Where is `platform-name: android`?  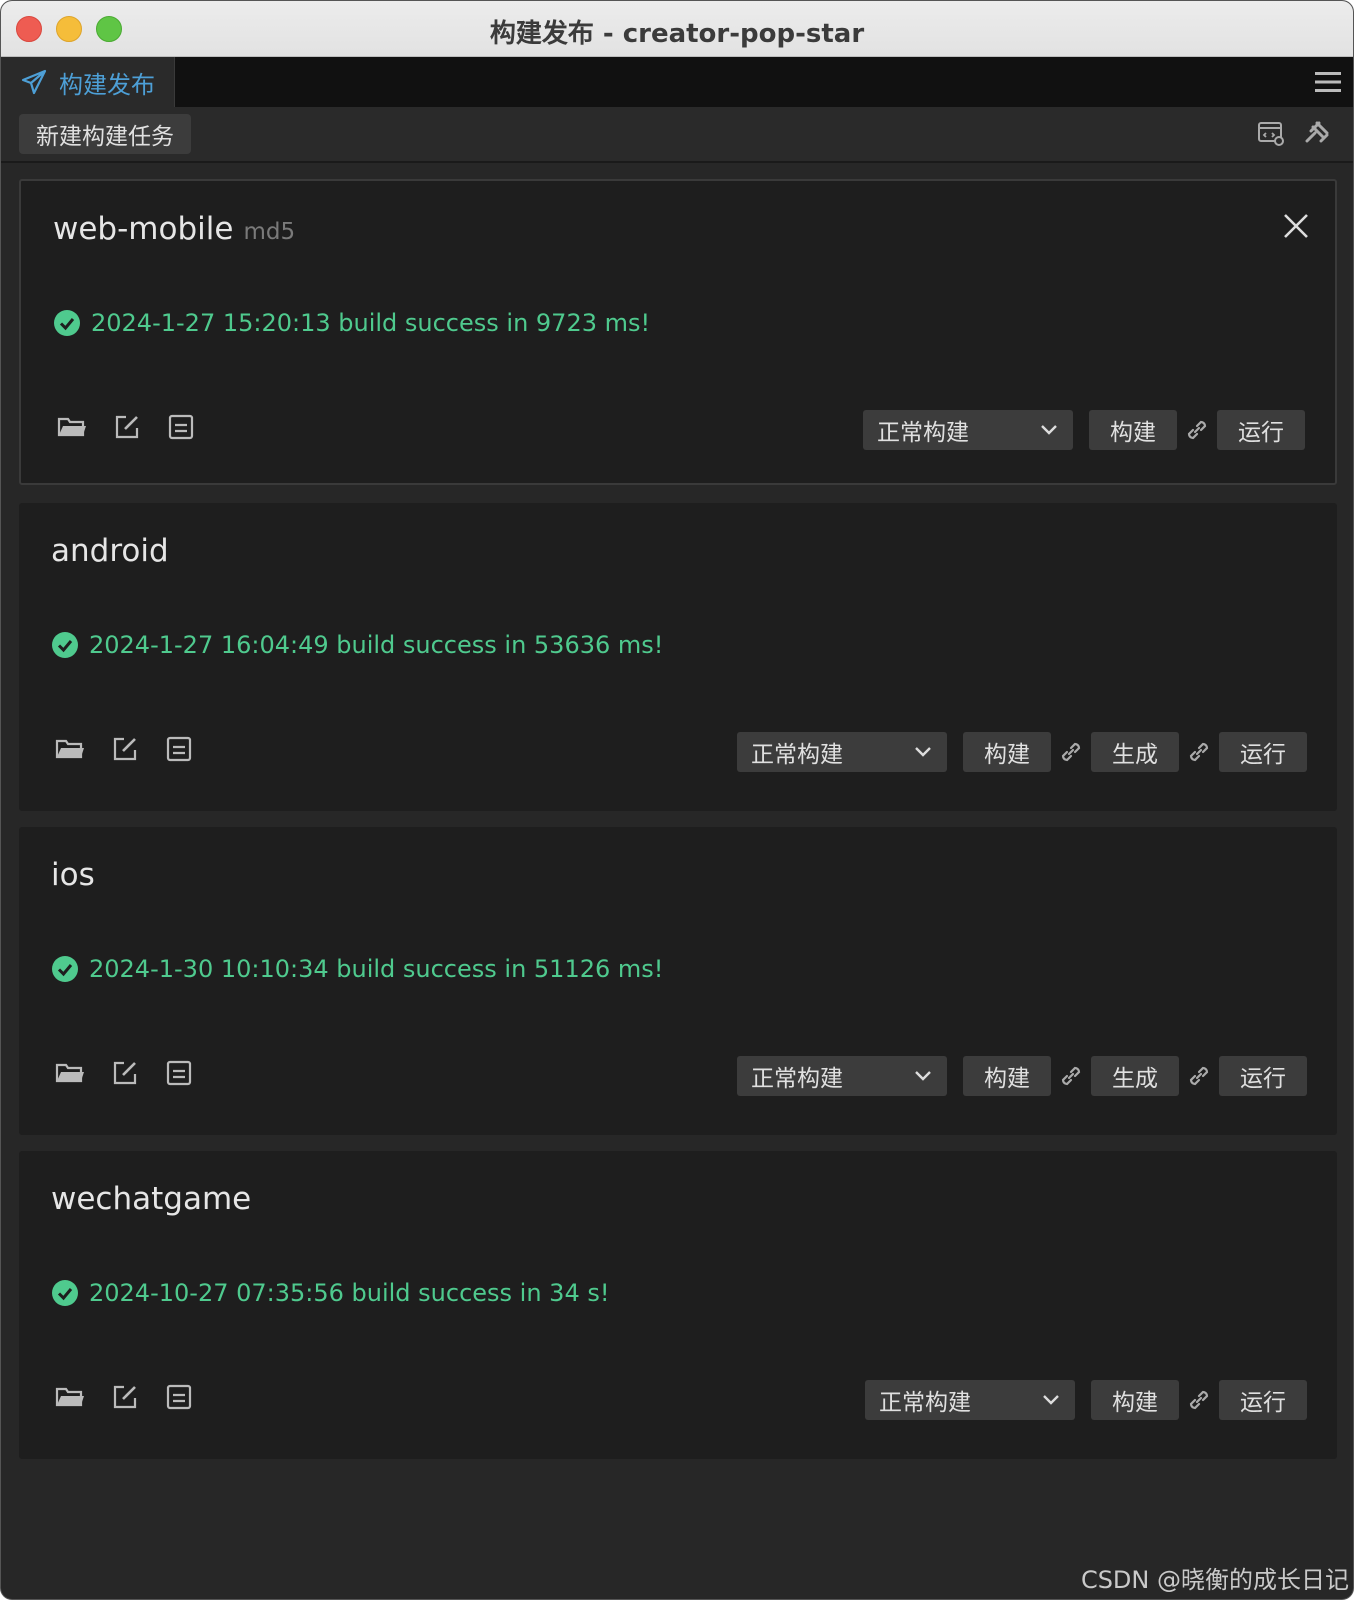 platform-name: android is located at coordinates (110, 551).